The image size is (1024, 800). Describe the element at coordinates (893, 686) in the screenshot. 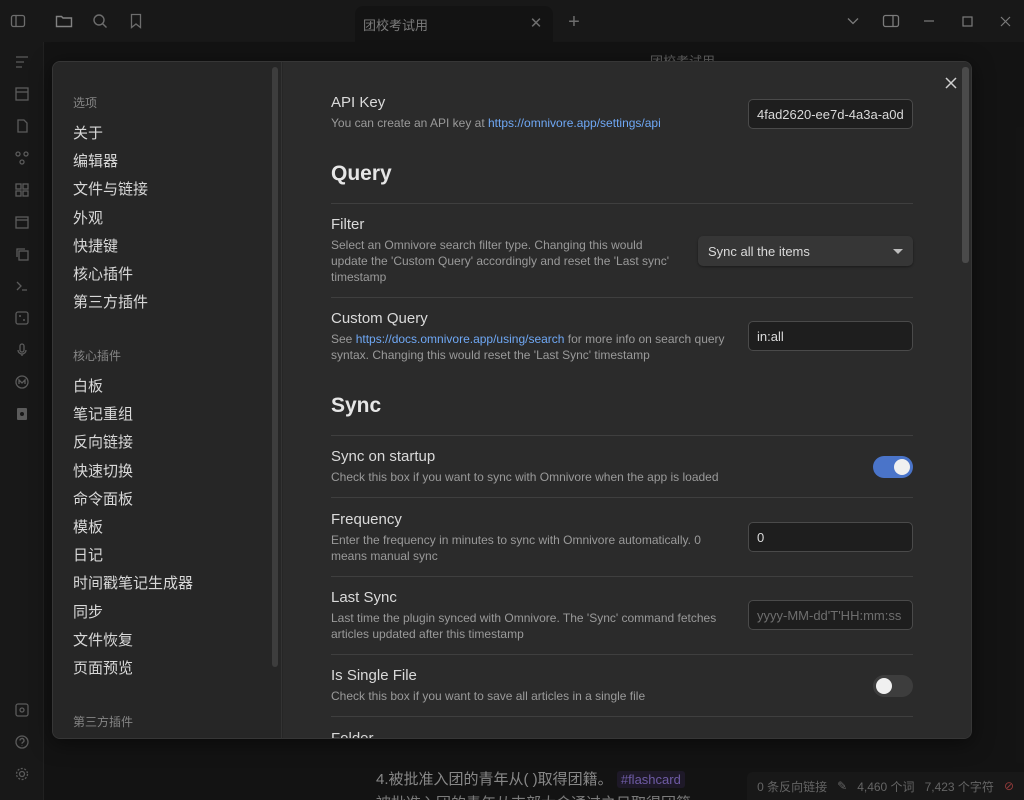

I see `single-file-toggle` at that location.